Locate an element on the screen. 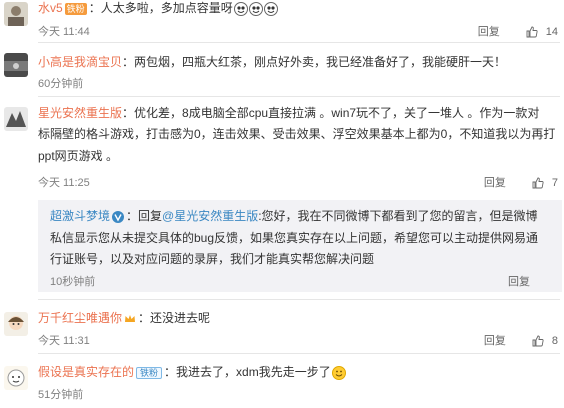  verified-v-icon is located at coordinates (118, 216).